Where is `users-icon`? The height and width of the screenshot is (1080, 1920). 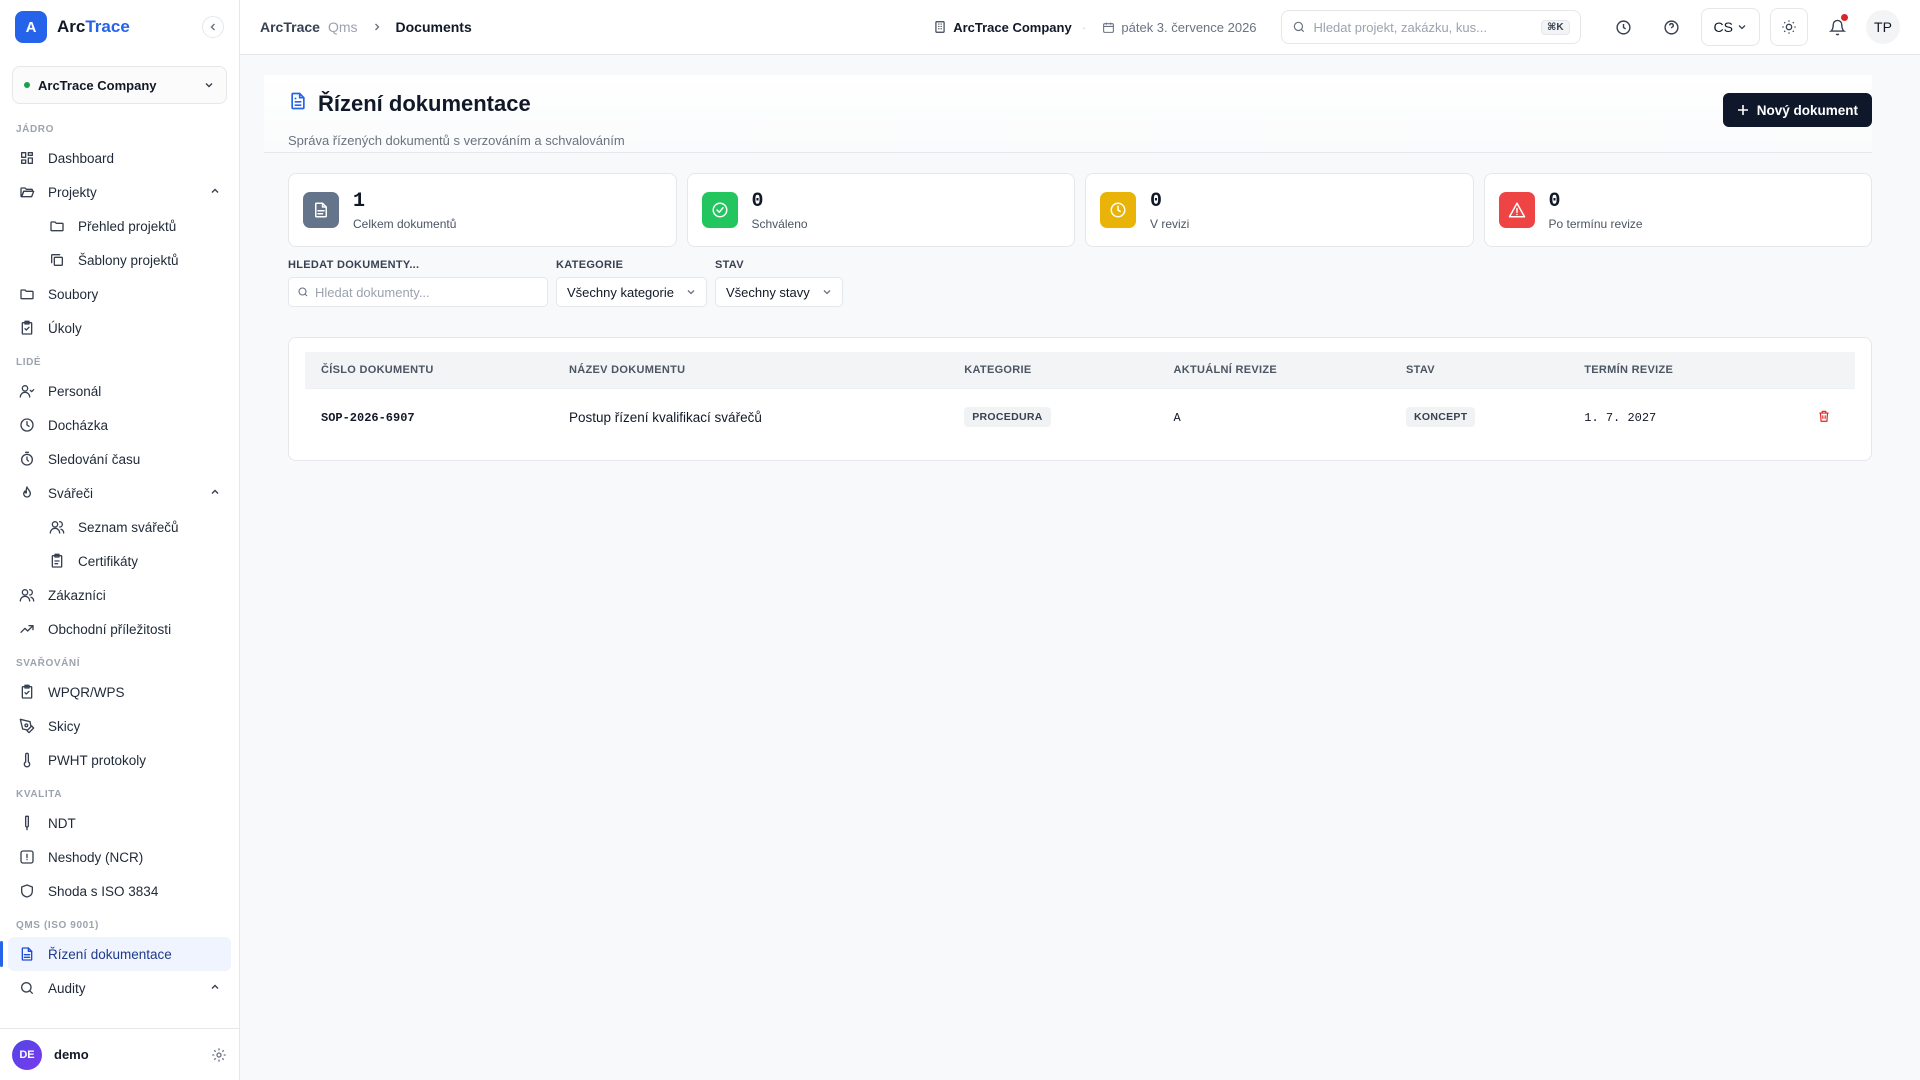
users-icon is located at coordinates (27, 595).